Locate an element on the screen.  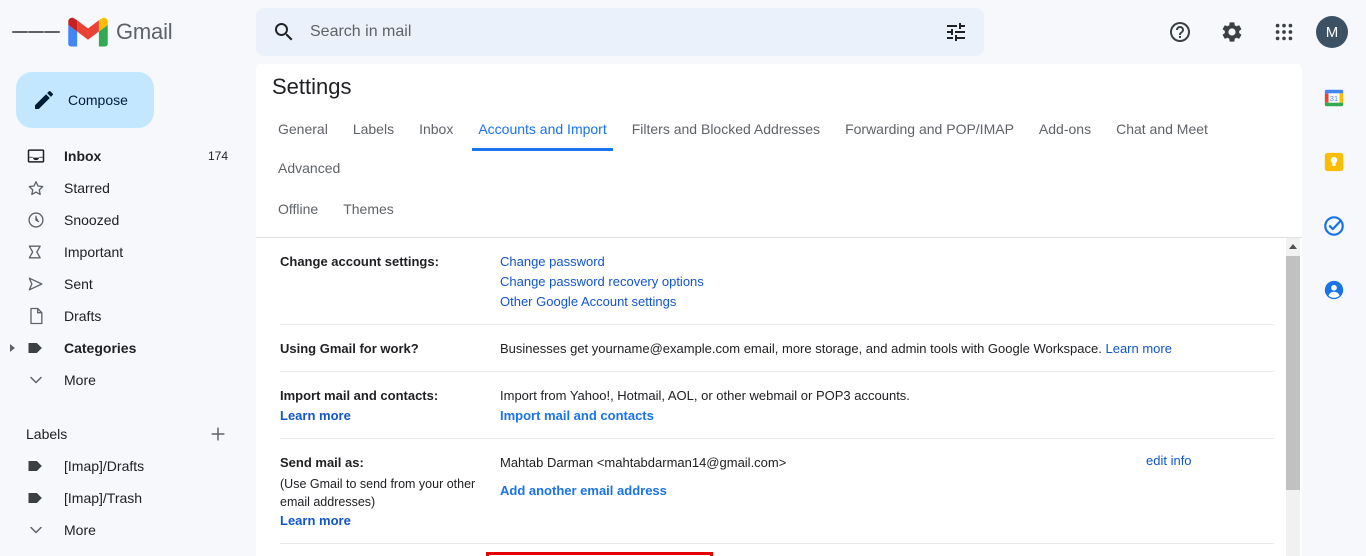
brand-text: Gmail is located at coordinates (144, 31).